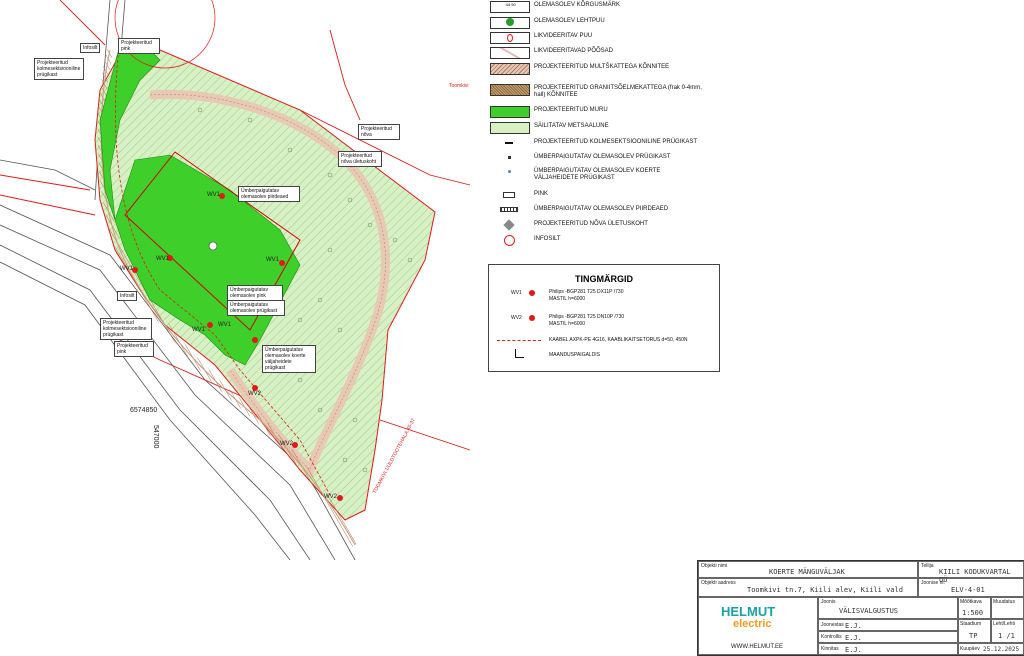 This screenshot has width=1024, height=656. Describe the element at coordinates (510, 128) in the screenshot. I see `forest-floor-icon` at that location.